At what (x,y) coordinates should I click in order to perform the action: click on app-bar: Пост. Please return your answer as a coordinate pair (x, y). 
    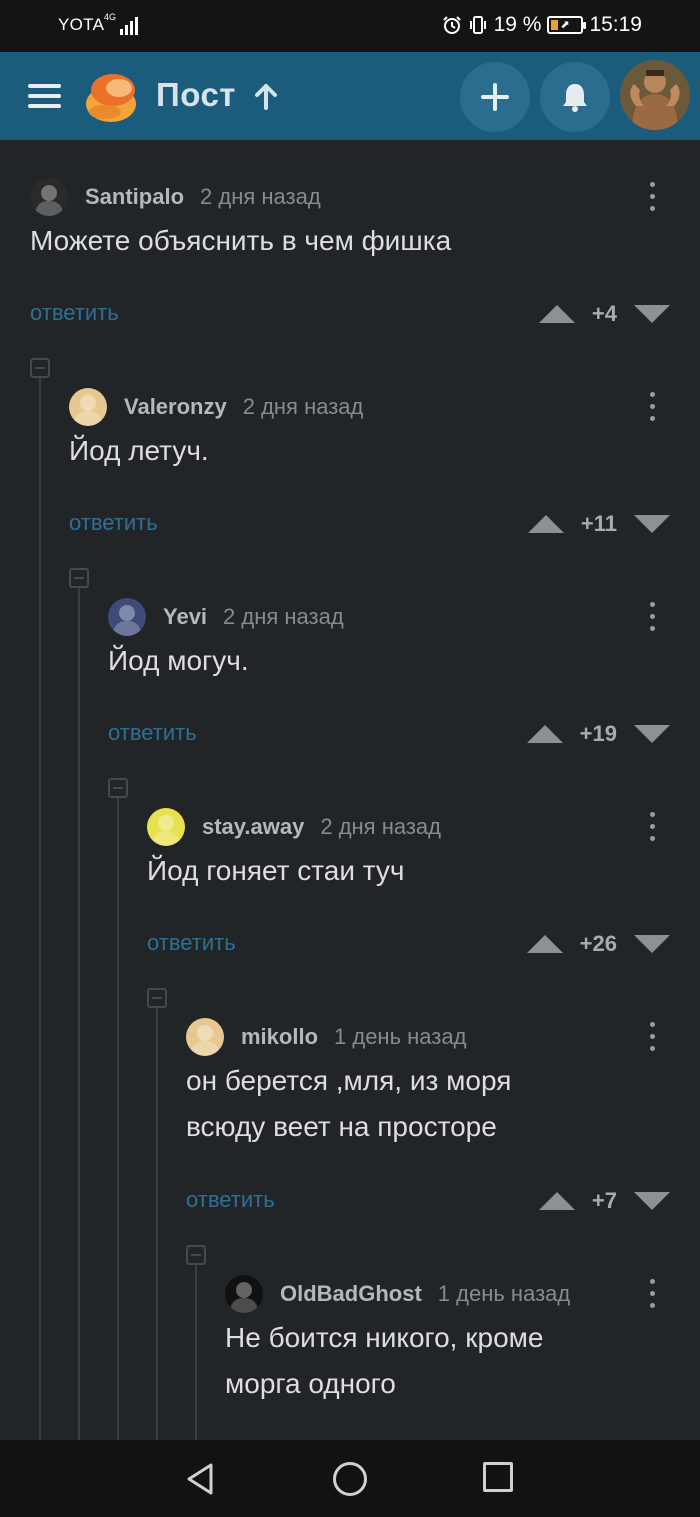
    Looking at the image, I should click on (350, 96).